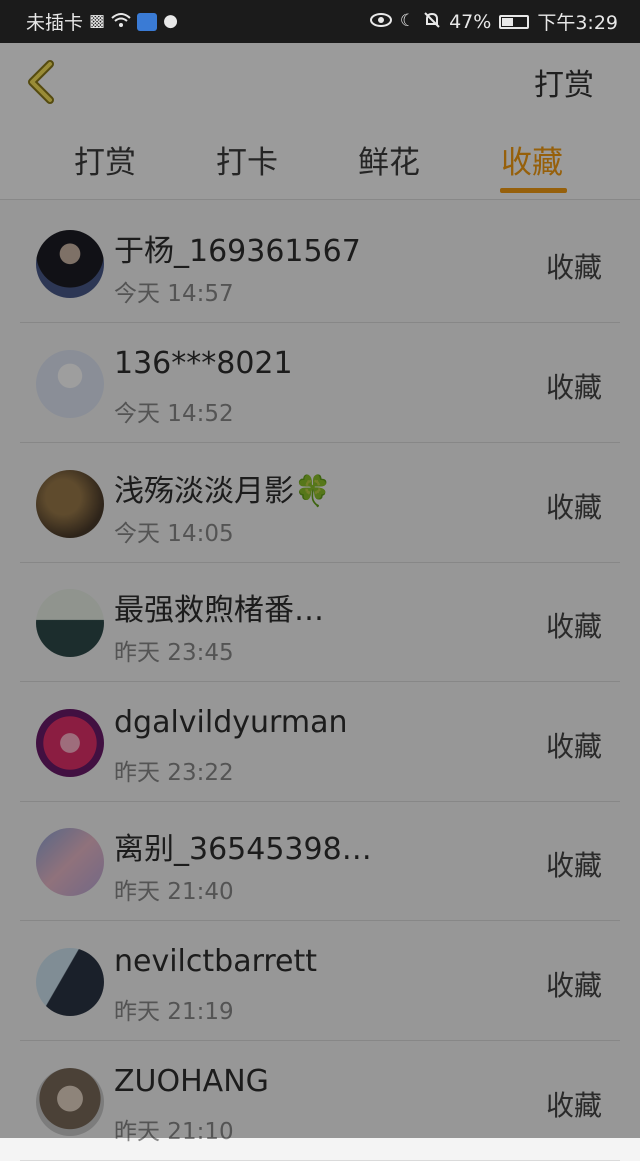 This screenshot has width=640, height=1161. What do you see at coordinates (380, 21) in the screenshot?
I see `eye-icon` at bounding box center [380, 21].